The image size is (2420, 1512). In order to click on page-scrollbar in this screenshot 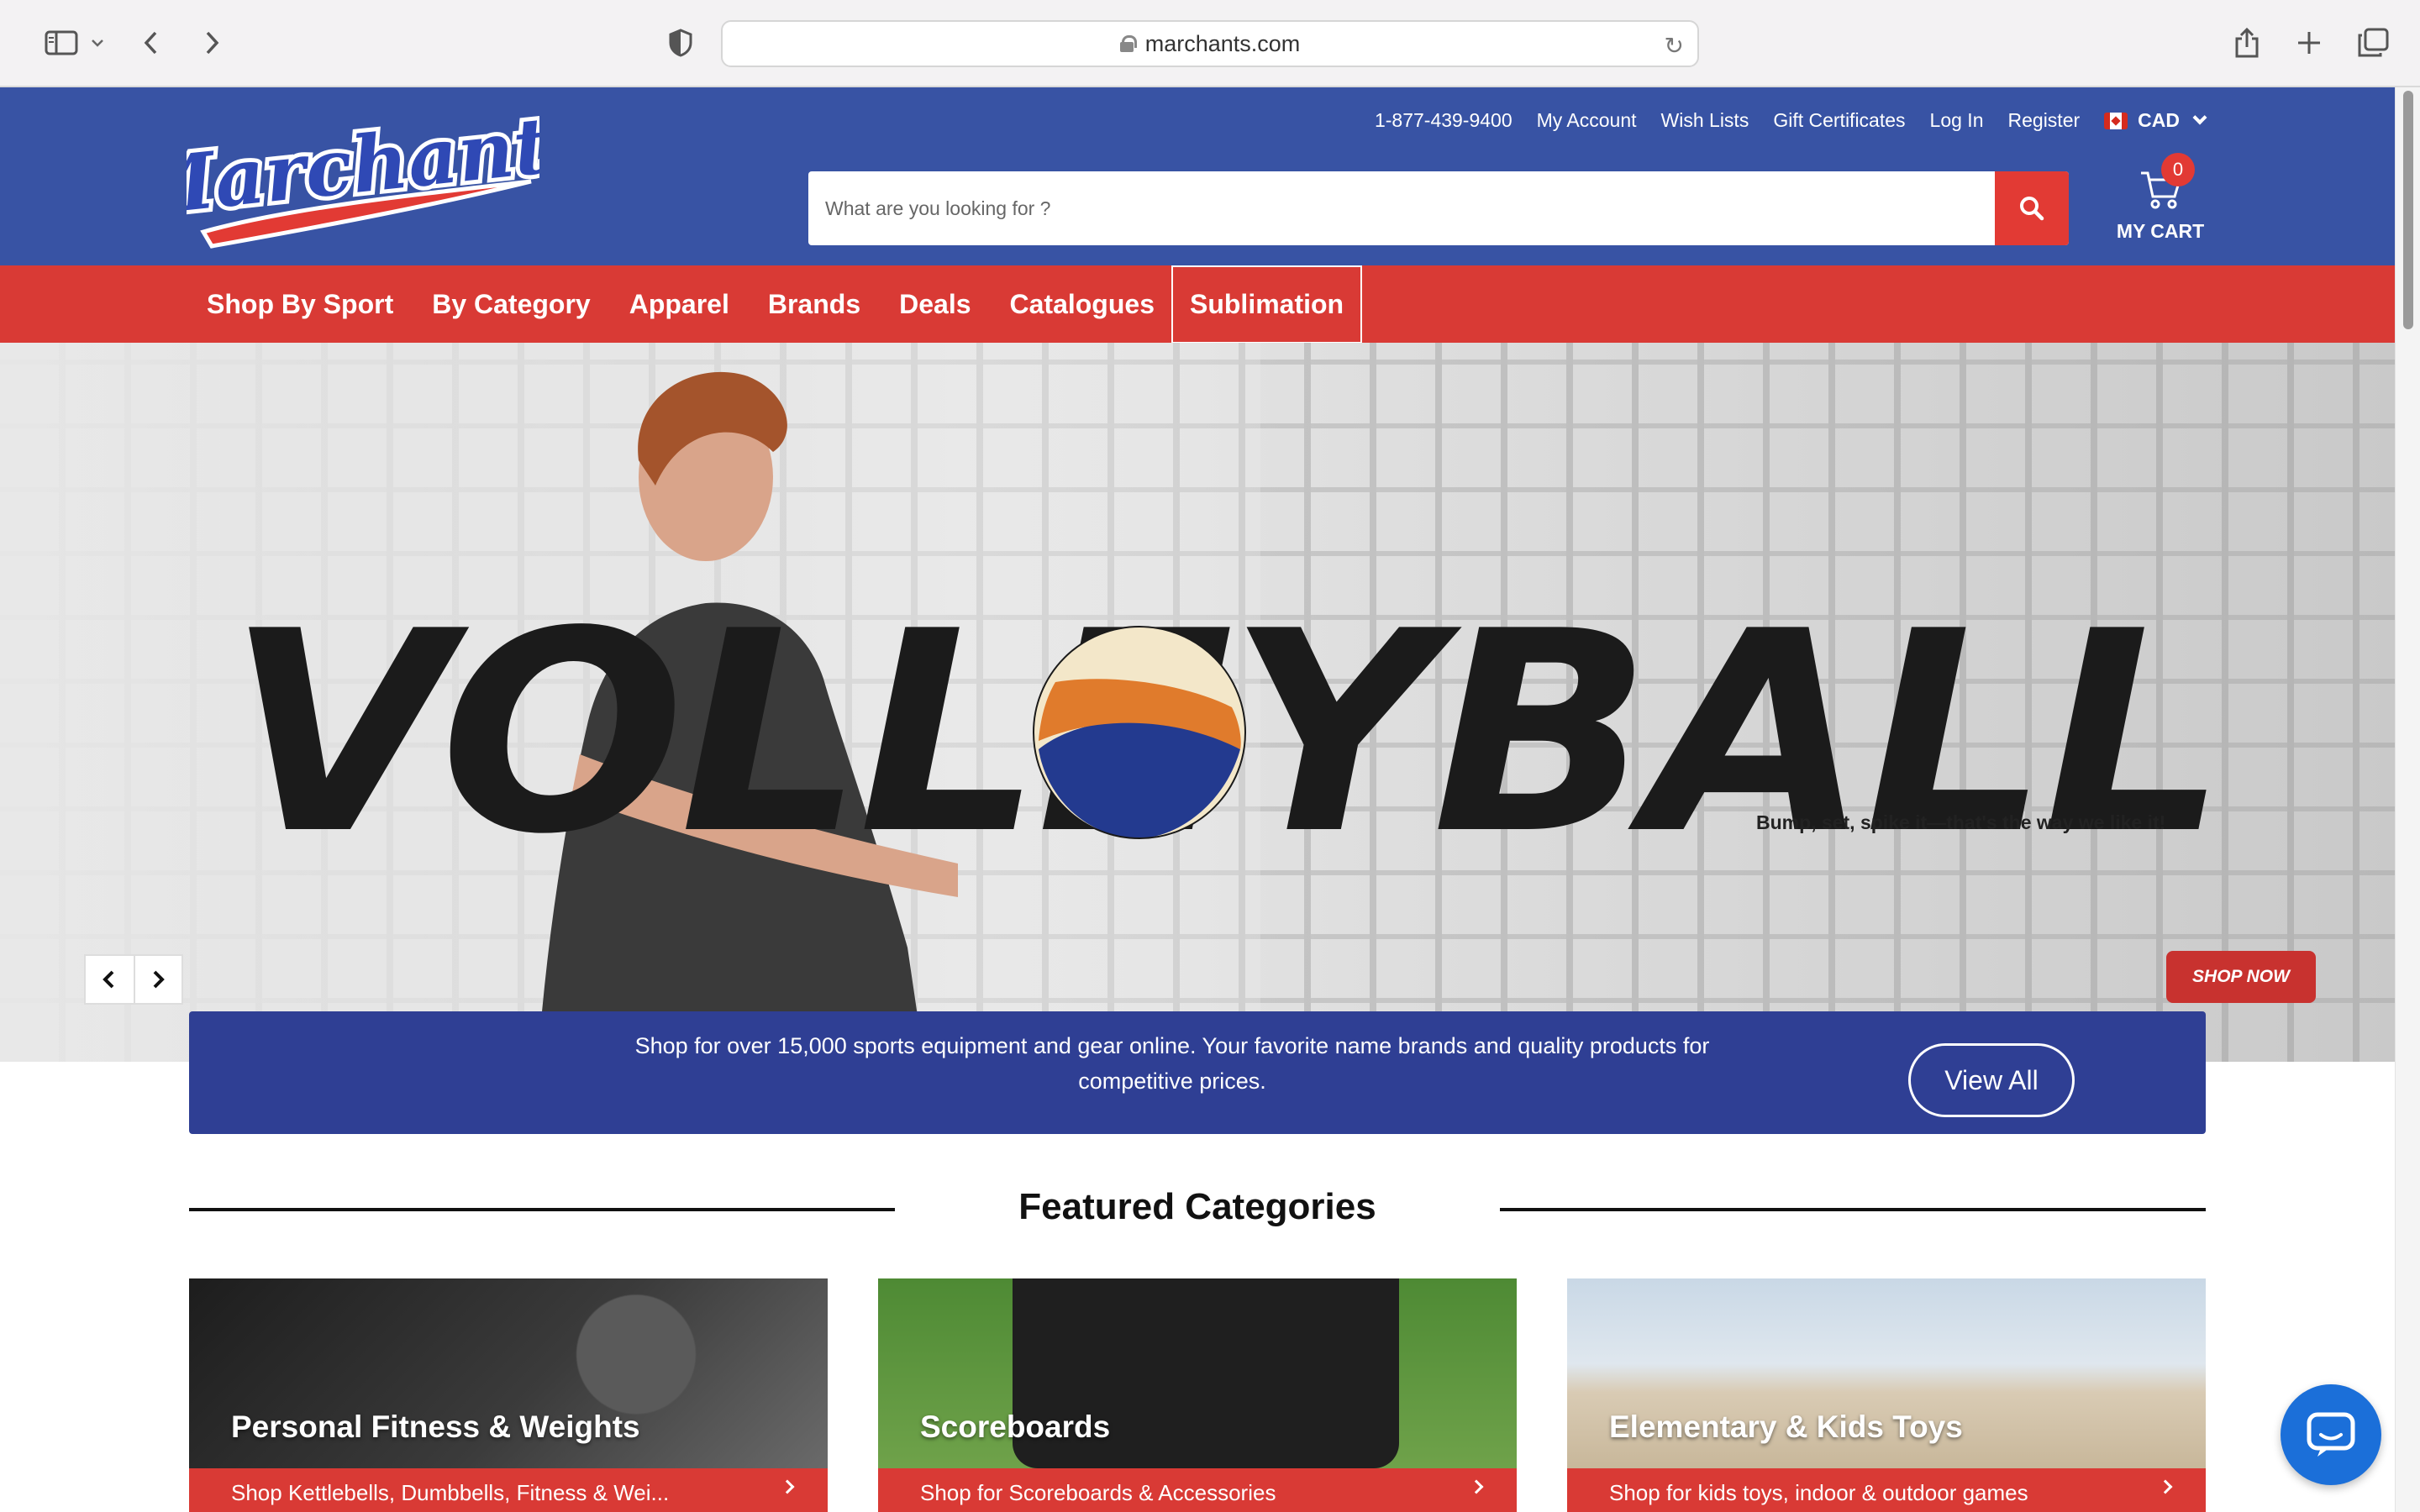, I will do `click(2407, 799)`.